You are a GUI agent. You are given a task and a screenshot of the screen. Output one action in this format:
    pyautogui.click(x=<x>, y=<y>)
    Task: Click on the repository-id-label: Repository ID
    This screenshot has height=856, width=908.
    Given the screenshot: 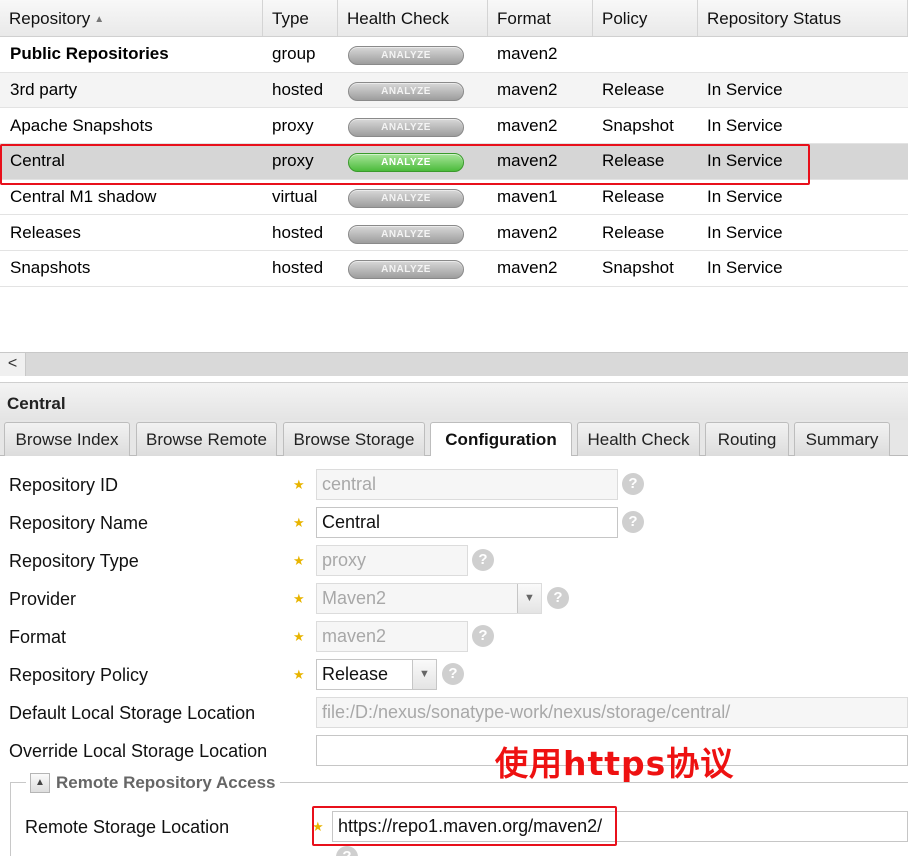 What is the action you would take?
    pyautogui.click(x=64, y=485)
    